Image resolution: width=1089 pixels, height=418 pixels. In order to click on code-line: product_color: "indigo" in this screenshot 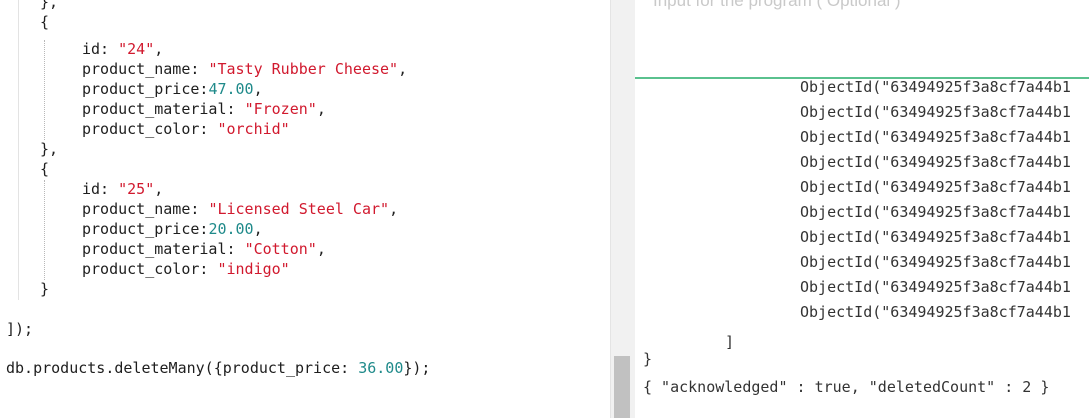, I will do `click(186, 269)`.